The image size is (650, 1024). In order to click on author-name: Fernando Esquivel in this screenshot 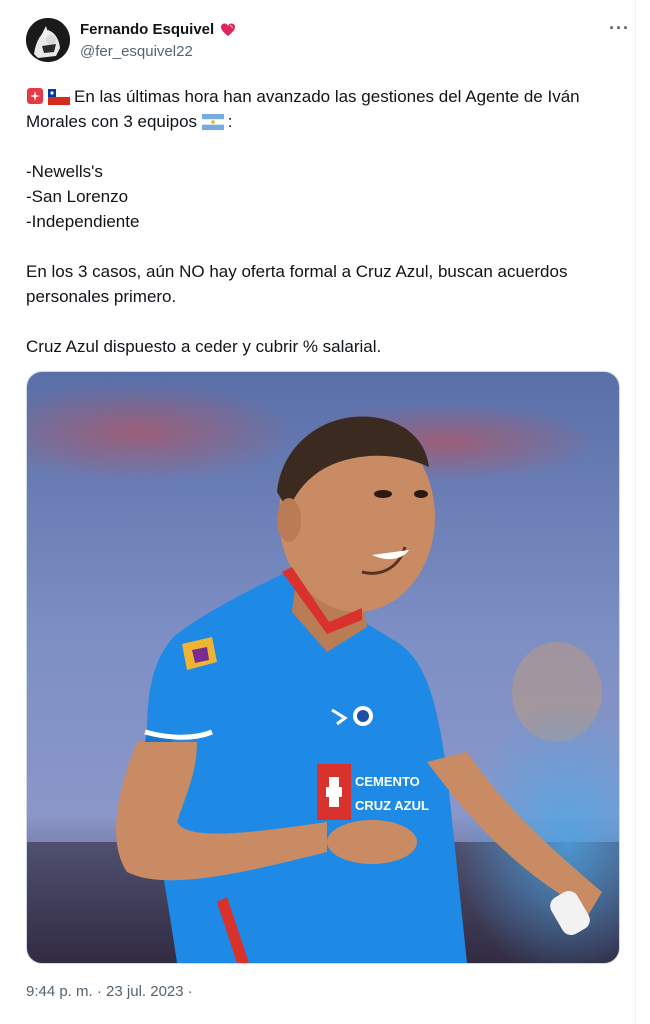, I will do `click(147, 29)`.